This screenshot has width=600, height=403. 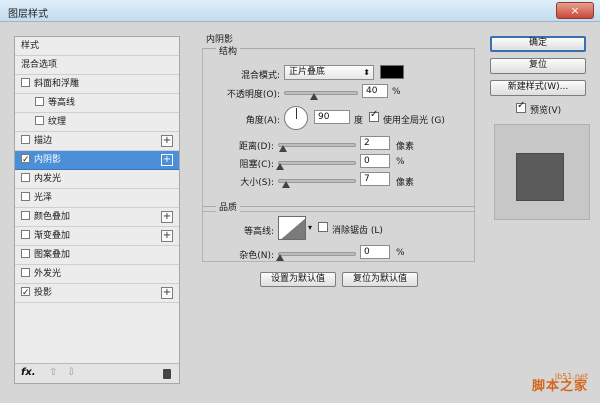 I want to click on size-input: 7, so click(x=375, y=179).